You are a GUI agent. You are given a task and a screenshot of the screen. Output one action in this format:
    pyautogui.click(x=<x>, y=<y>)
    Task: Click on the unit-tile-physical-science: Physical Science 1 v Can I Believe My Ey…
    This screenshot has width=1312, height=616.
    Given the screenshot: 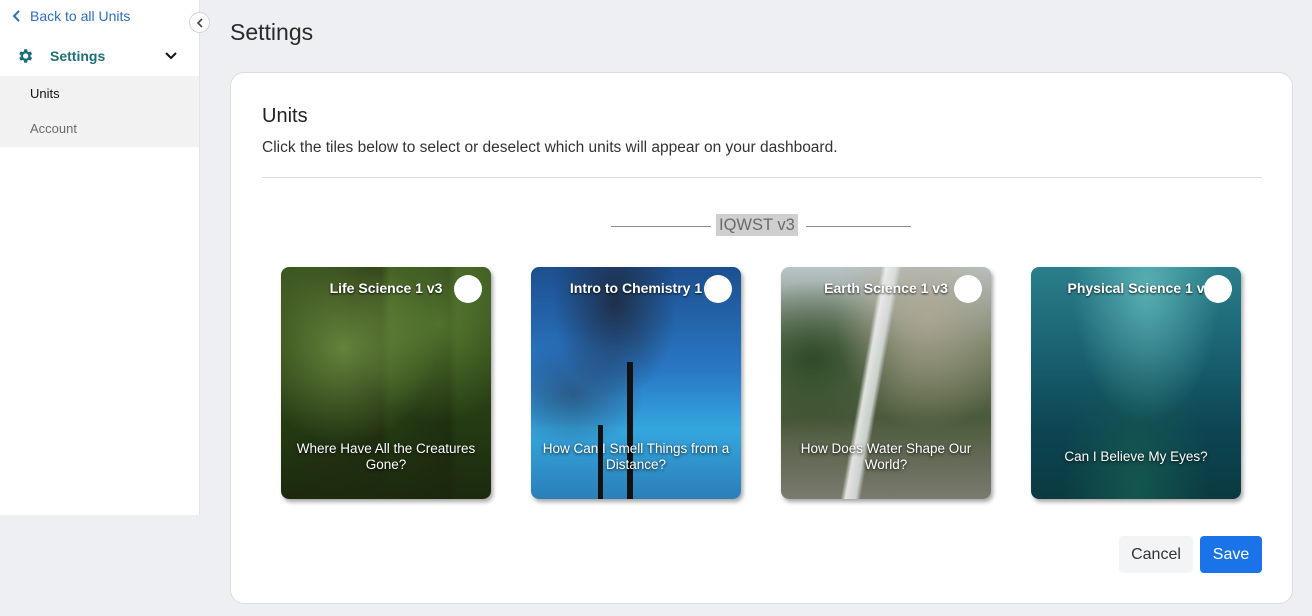 What is the action you would take?
    pyautogui.click(x=1136, y=383)
    